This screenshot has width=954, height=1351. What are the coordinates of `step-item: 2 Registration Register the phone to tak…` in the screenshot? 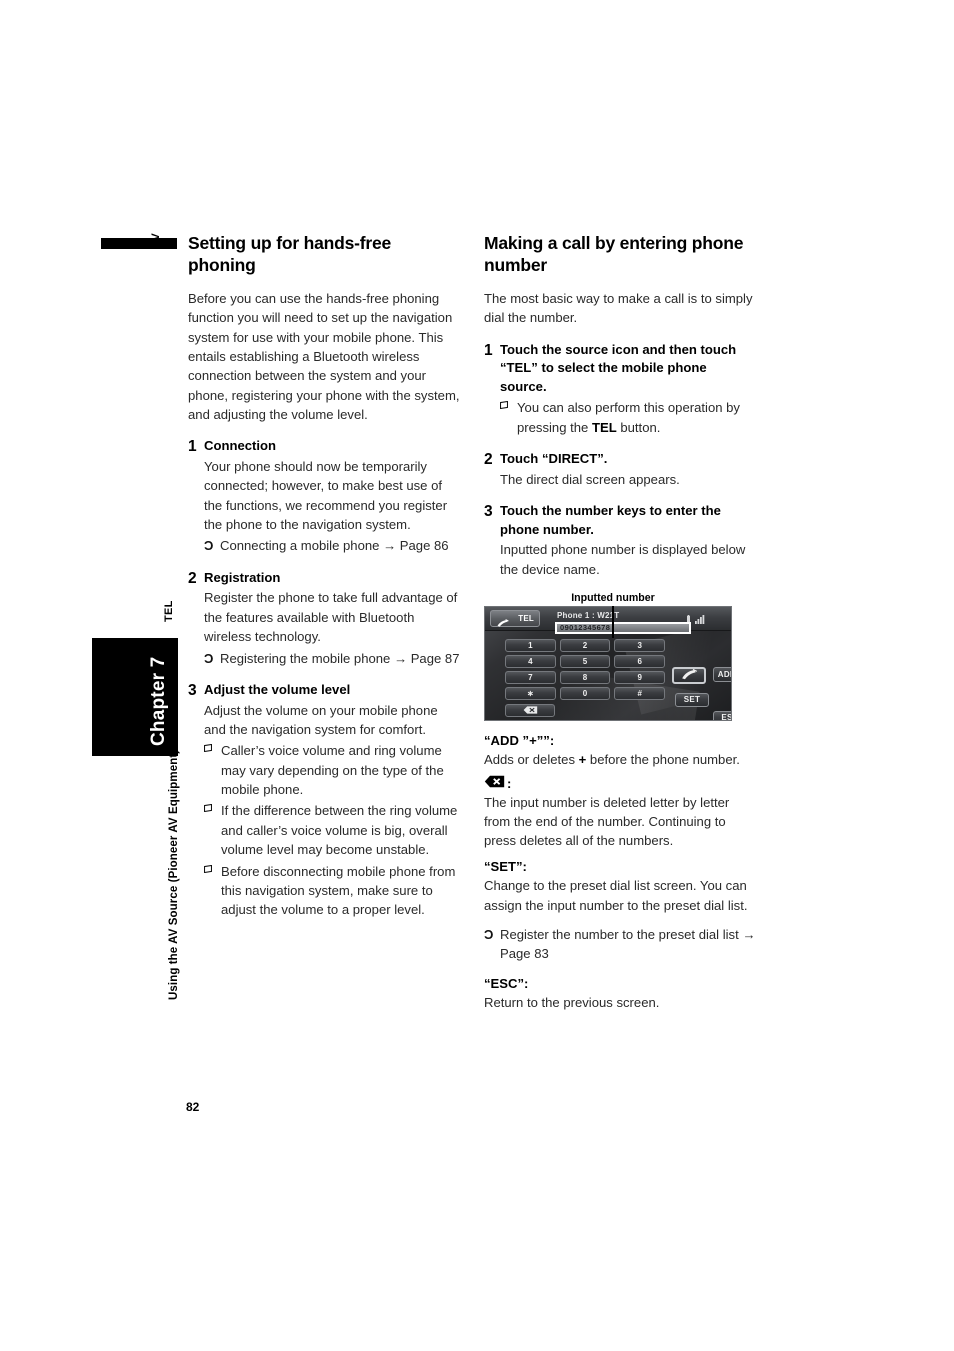 It's located at (324, 618).